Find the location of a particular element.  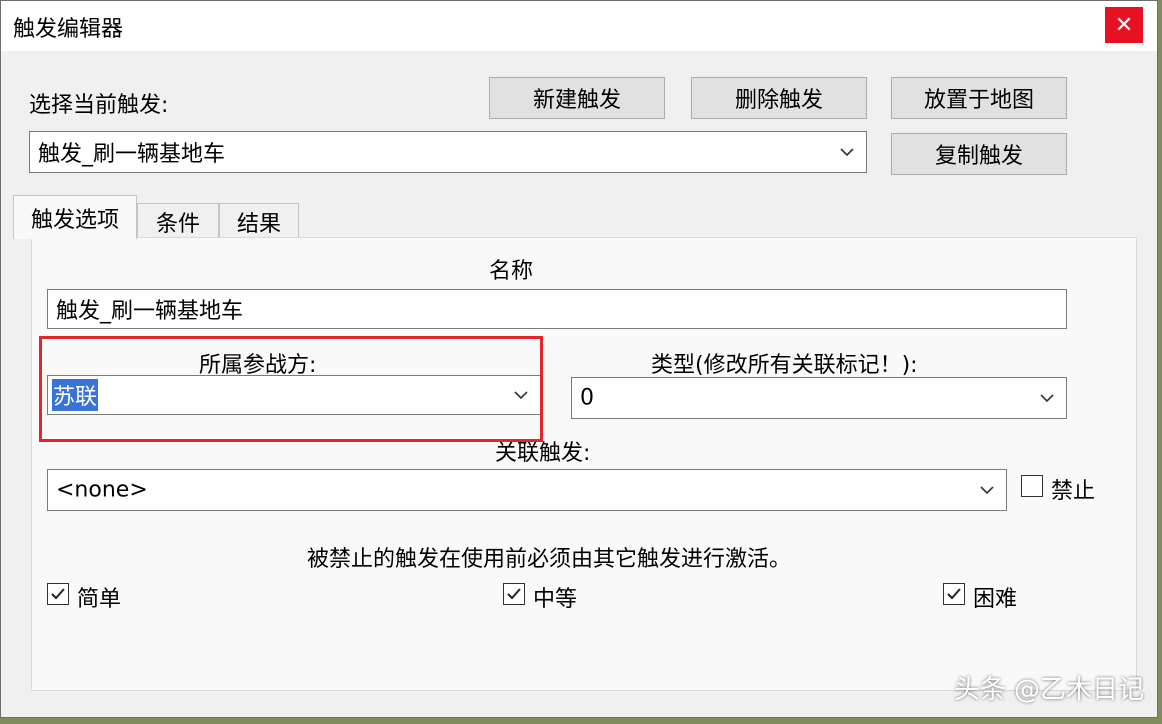

name-label: 名称 is located at coordinates (511, 271).